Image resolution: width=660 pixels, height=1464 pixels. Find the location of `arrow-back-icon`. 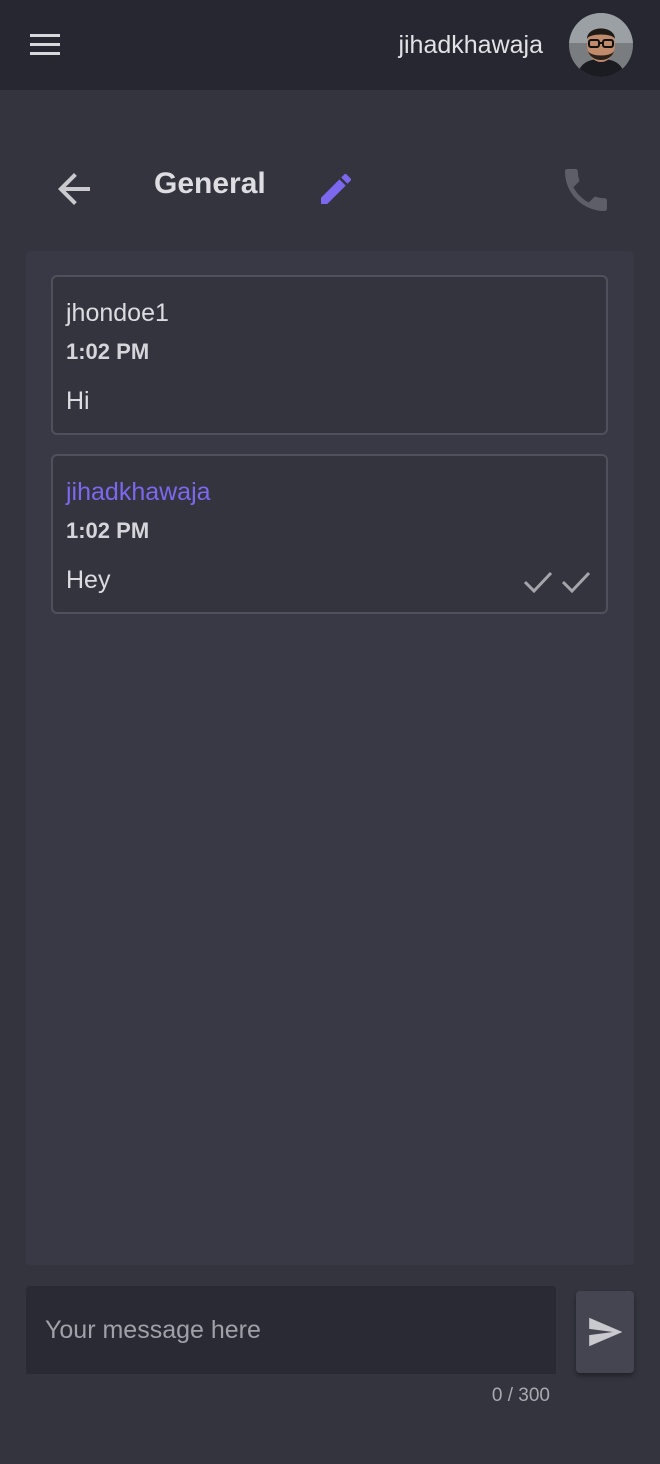

arrow-back-icon is located at coordinates (74, 189).